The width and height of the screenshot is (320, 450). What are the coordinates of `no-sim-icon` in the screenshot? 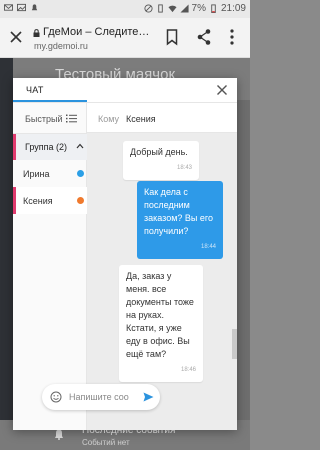 It's located at (148, 8).